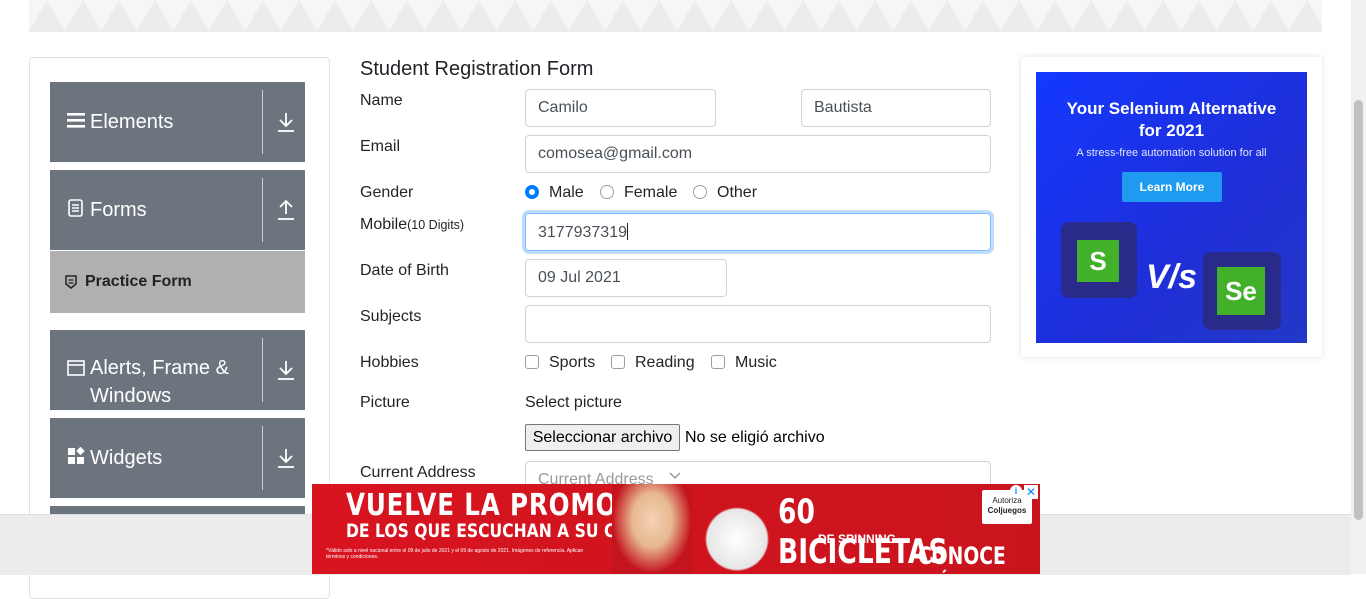  Describe the element at coordinates (1172, 187) in the screenshot. I see `learn-more-button: Learn More` at that location.